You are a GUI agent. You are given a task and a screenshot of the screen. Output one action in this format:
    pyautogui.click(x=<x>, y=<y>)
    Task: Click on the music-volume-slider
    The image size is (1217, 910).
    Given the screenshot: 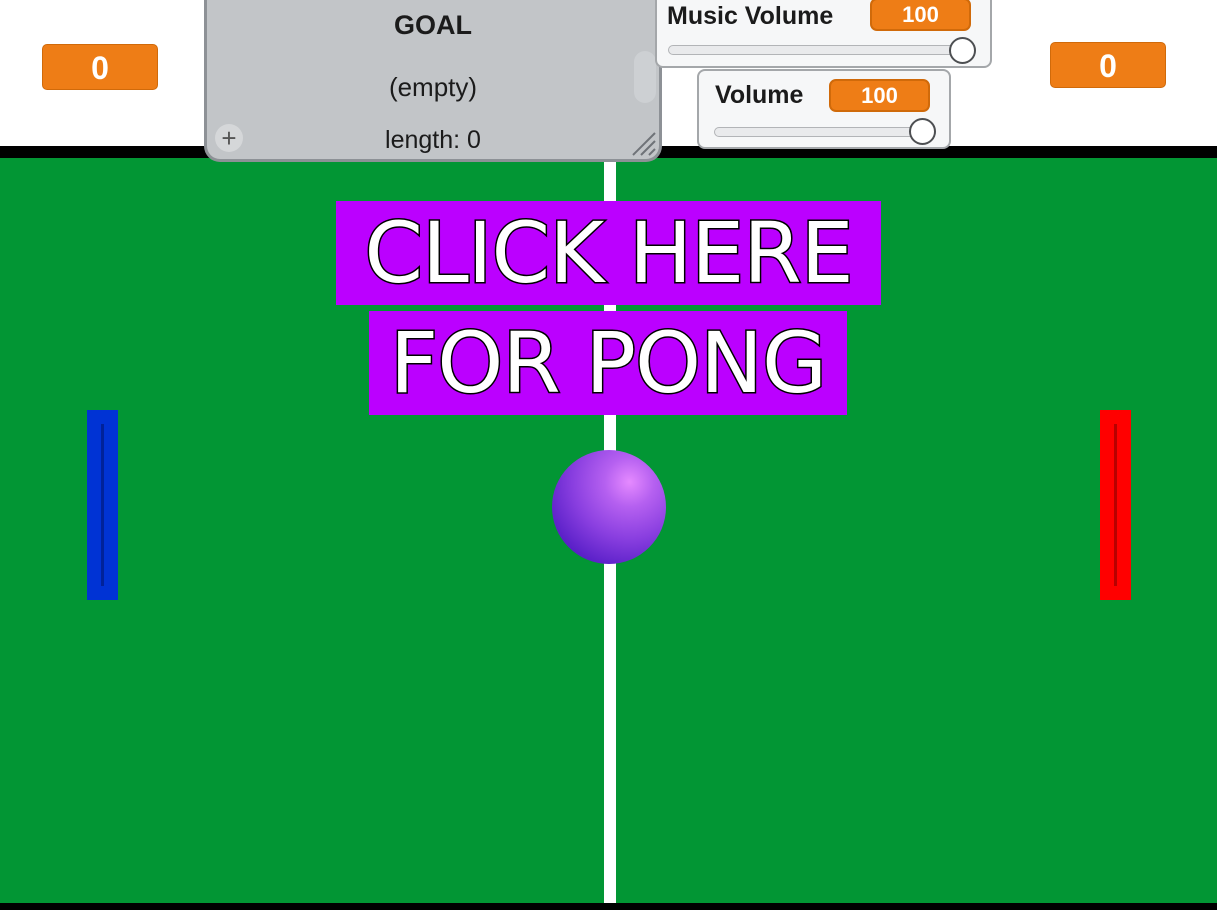 What is the action you would take?
    pyautogui.click(x=822, y=50)
    